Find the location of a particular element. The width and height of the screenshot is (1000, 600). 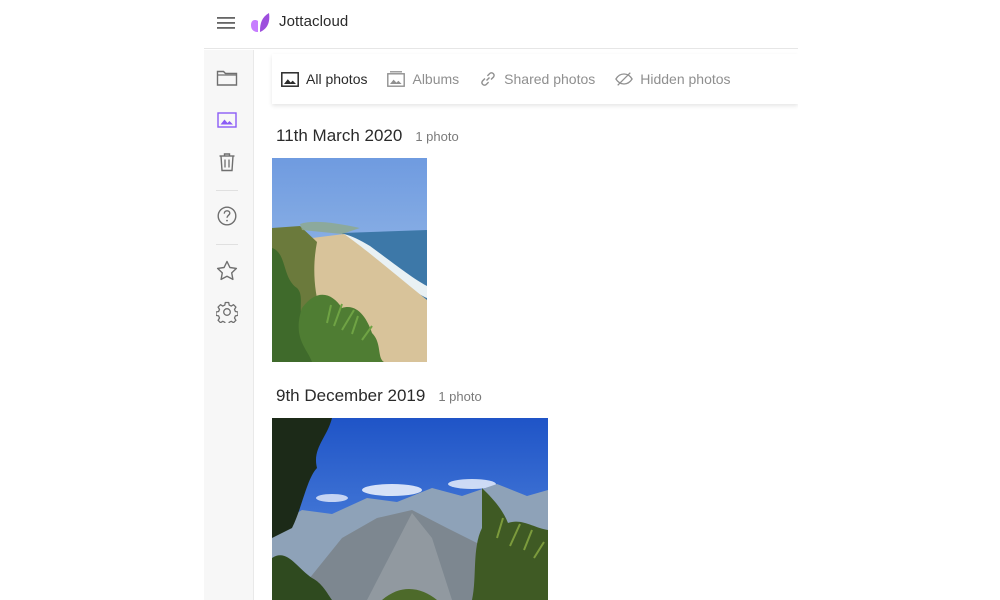

hamburger-menu-icon is located at coordinates (226, 23).